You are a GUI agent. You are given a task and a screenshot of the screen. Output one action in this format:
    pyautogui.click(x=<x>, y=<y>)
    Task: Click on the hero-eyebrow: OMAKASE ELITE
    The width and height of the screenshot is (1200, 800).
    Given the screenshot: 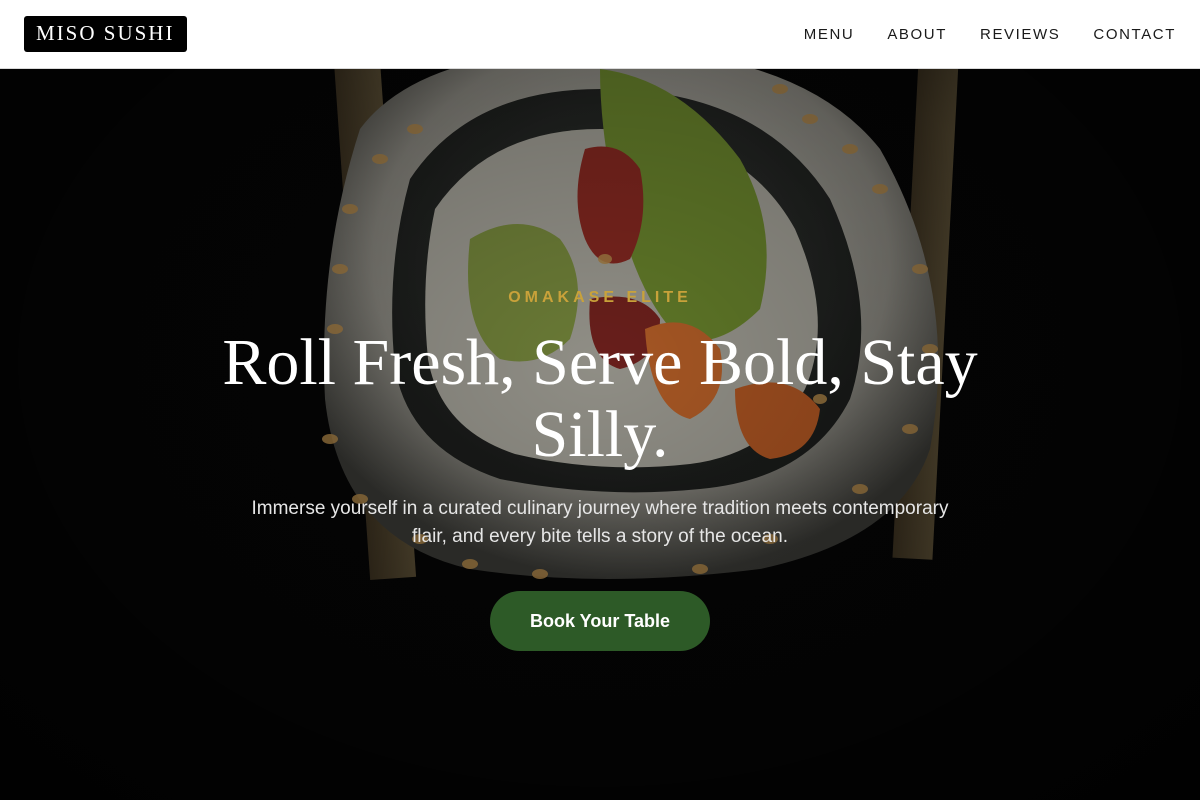 What is the action you would take?
    pyautogui.click(x=600, y=297)
    